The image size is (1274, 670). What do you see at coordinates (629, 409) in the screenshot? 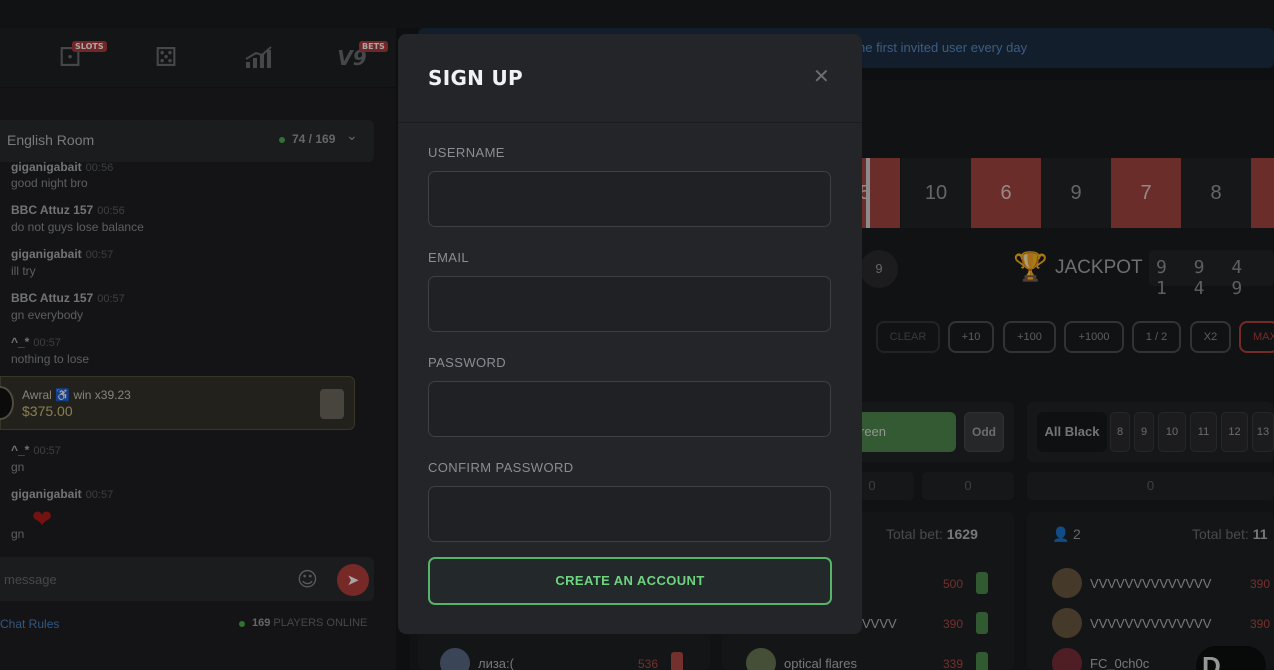
I see `password-input` at bounding box center [629, 409].